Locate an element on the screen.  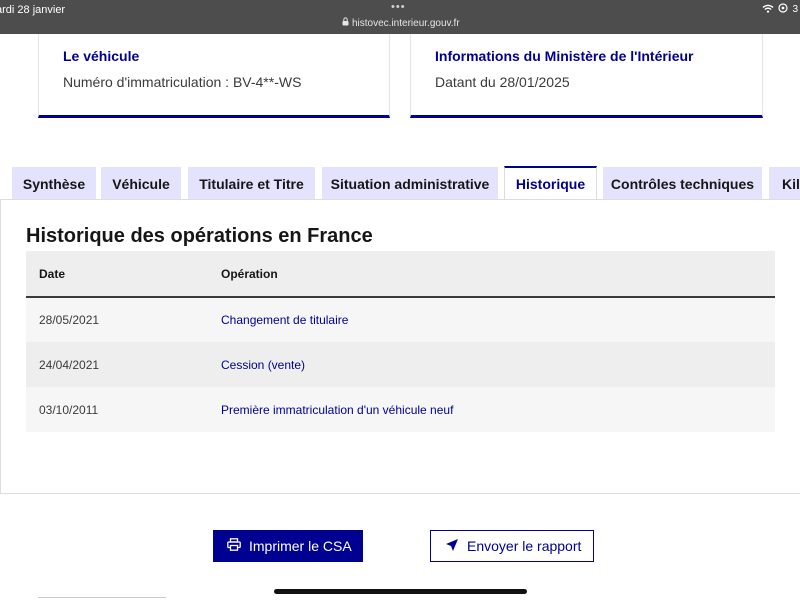
more-dots-icon: ••• is located at coordinates (398, 7).